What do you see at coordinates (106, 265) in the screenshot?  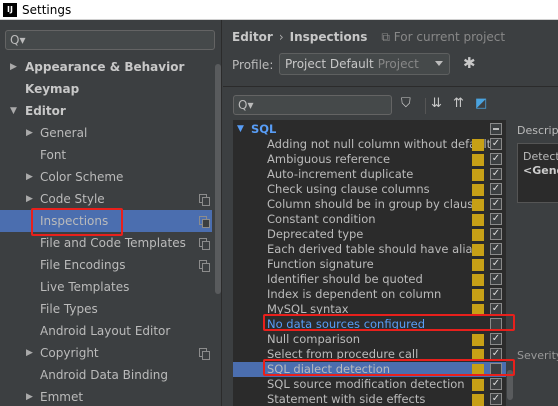 I see `sidebar-item-file-encodings: File Encodings` at bounding box center [106, 265].